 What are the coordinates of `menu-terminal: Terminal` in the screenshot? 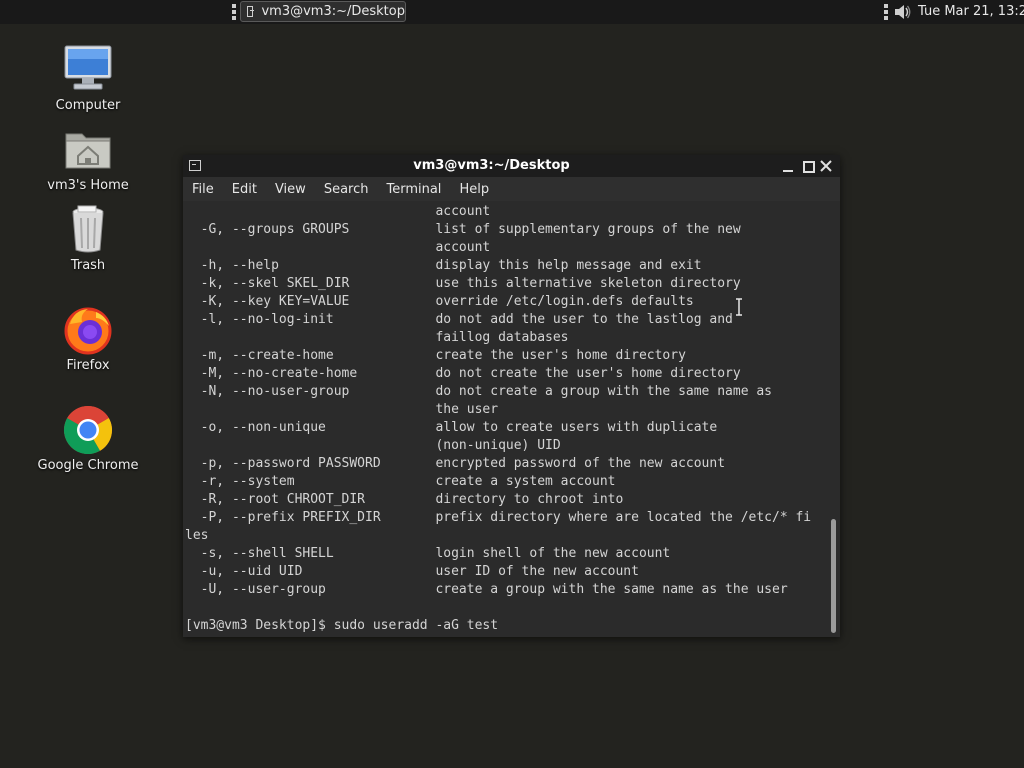 It's located at (413, 189).